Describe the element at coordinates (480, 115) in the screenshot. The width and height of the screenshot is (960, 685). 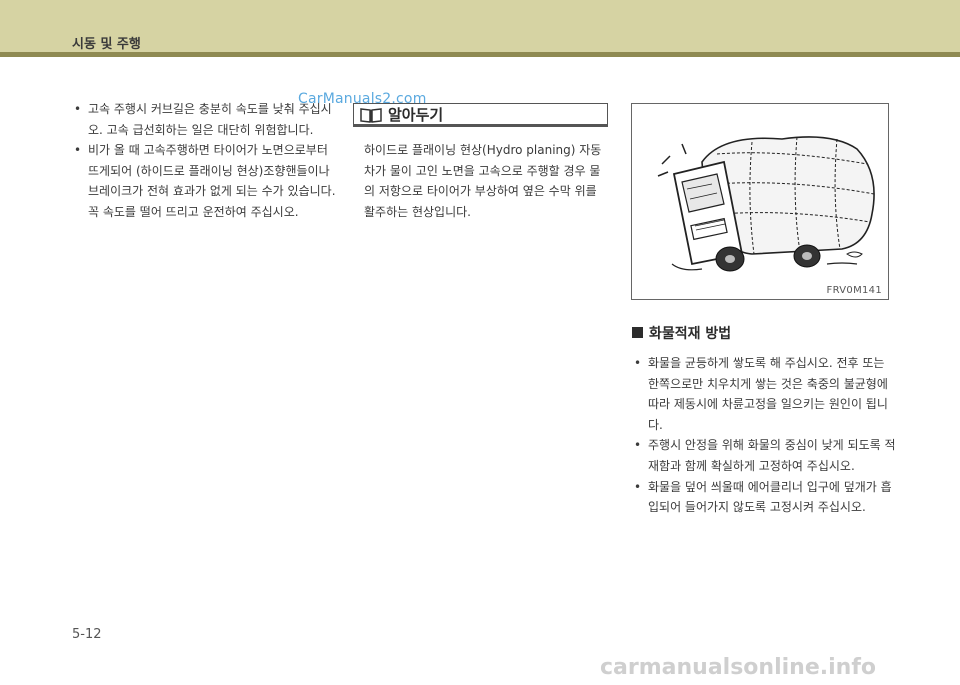
I see `note-box: 알아두기` at that location.